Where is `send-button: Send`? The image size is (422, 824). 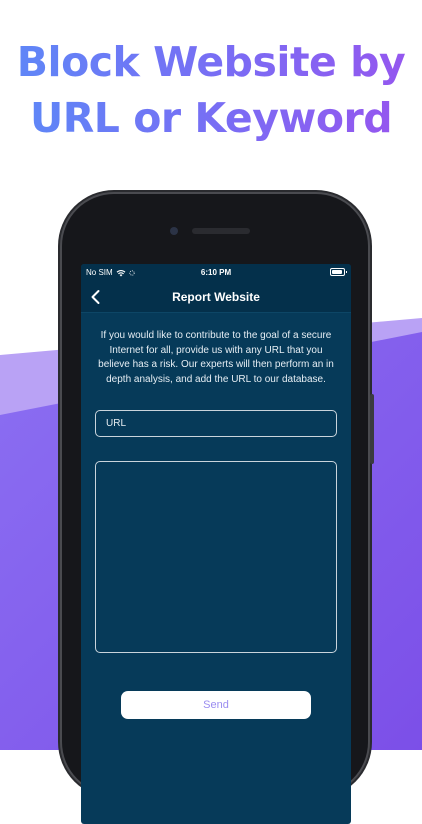
send-button: Send is located at coordinates (216, 705).